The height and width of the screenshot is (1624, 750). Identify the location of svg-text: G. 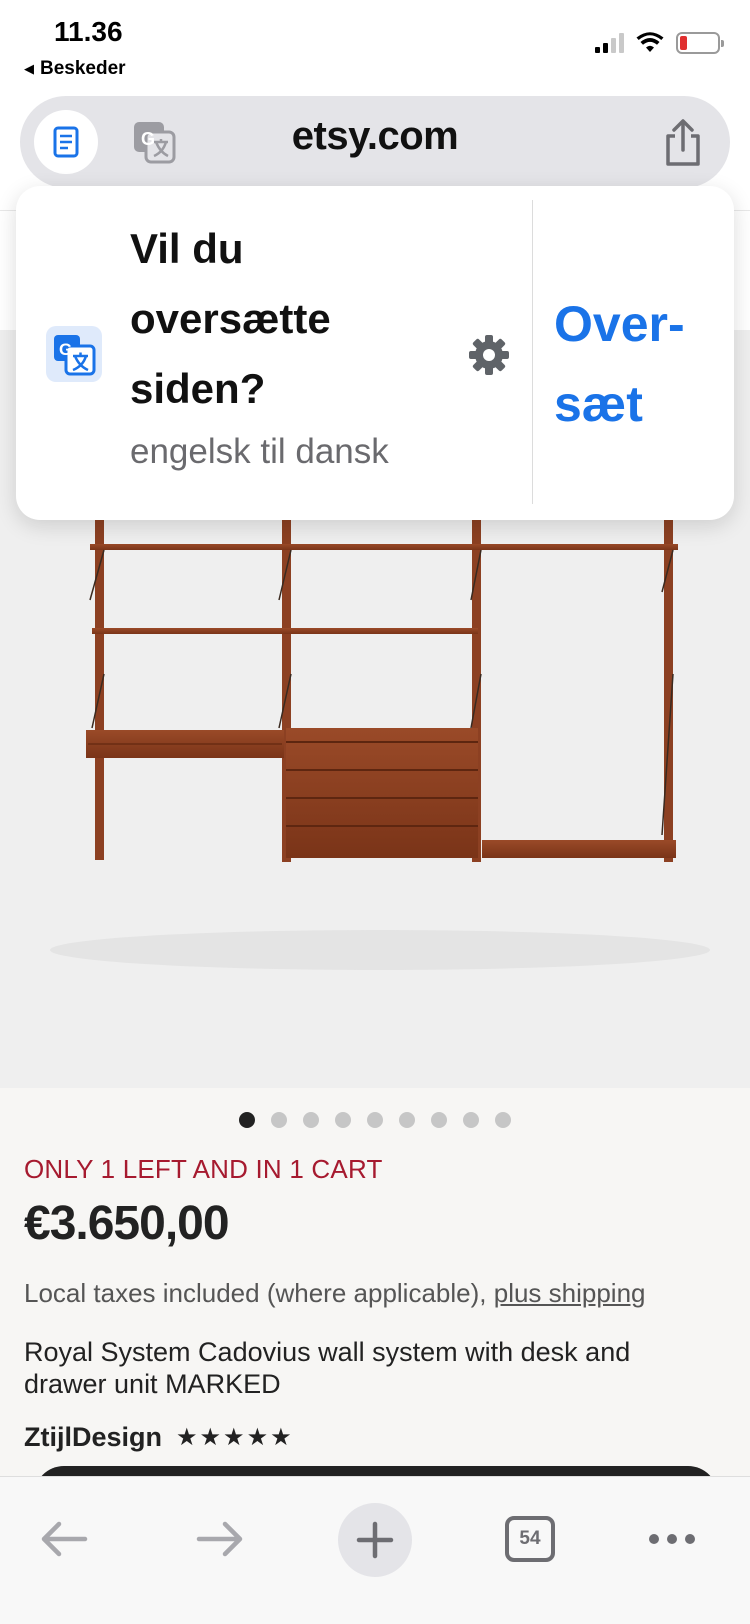
(65, 349).